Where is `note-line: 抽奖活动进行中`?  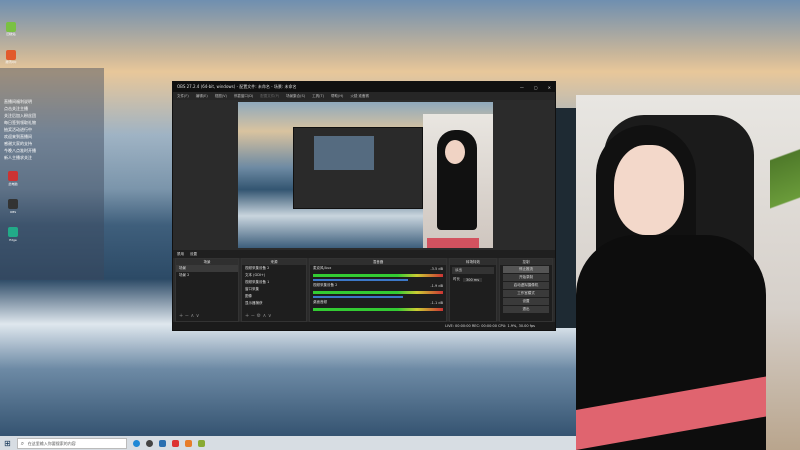
note-line: 抽奖活动进行中 is located at coordinates (18, 129).